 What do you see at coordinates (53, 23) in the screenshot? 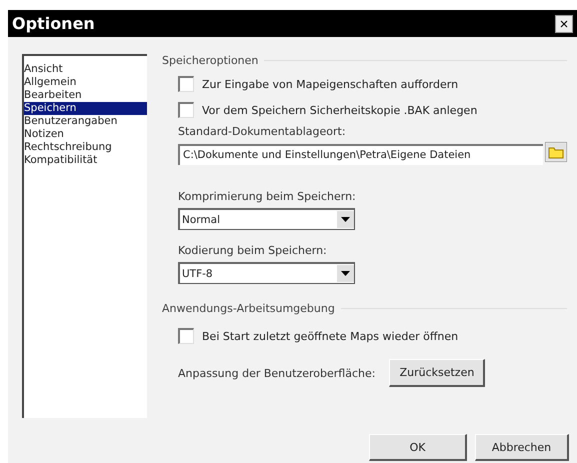
I see `window-title: Optionen` at bounding box center [53, 23].